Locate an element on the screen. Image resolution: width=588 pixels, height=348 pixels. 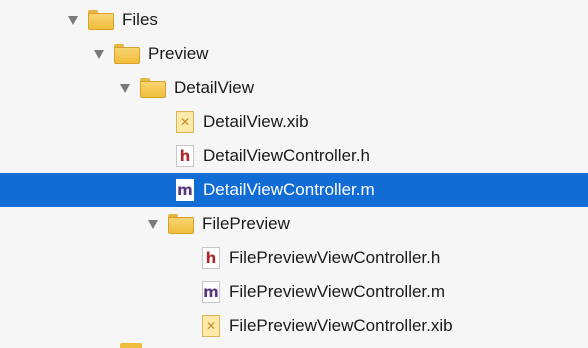
tree-item-label: FilePreviewViewController.xib is located at coordinates (341, 325).